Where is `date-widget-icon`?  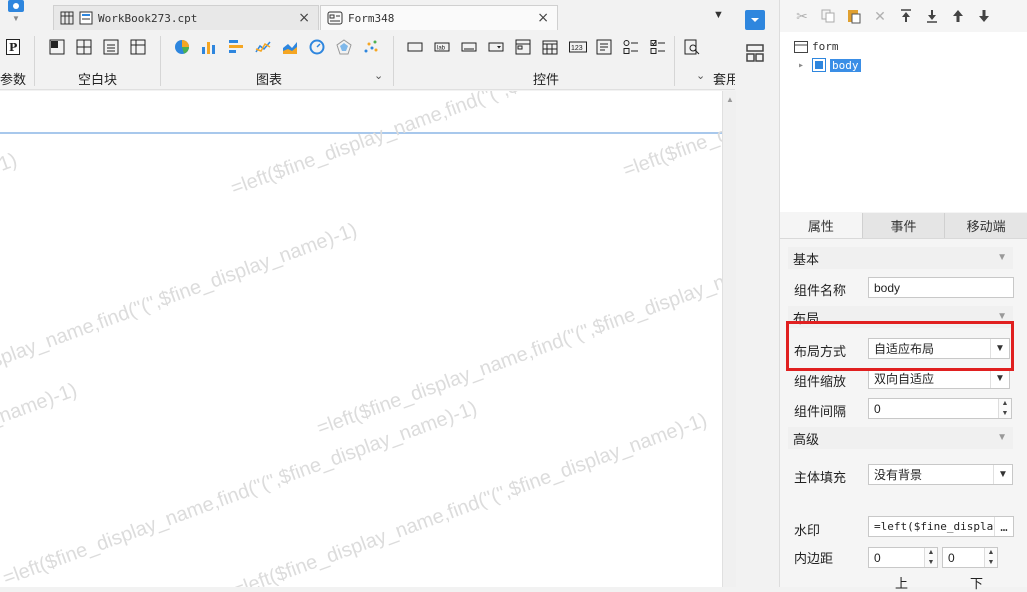
date-widget-icon is located at coordinates (550, 47).